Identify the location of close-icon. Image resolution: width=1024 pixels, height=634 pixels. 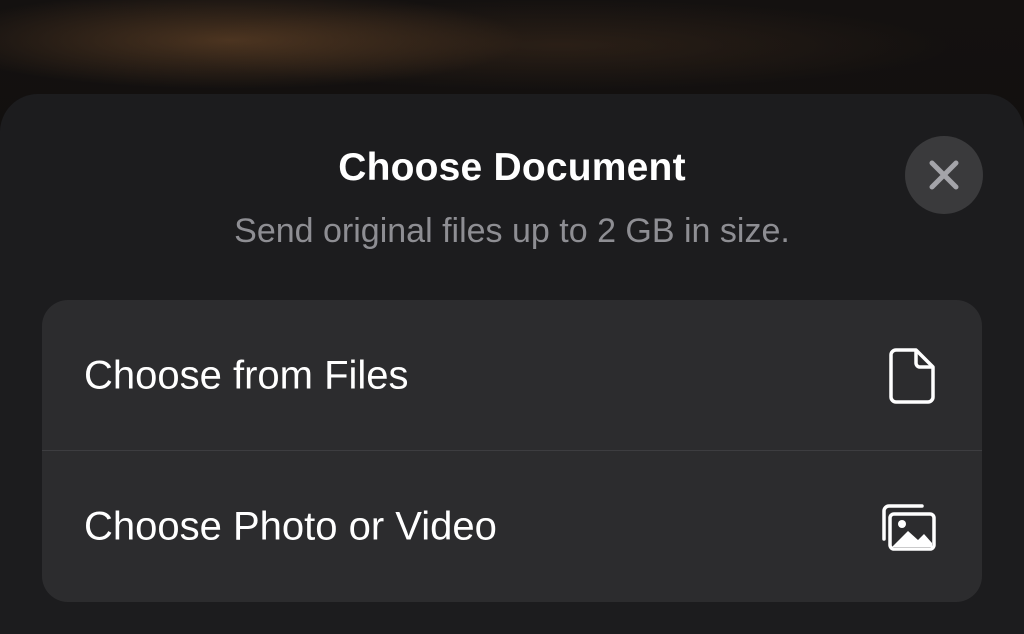
(944, 175).